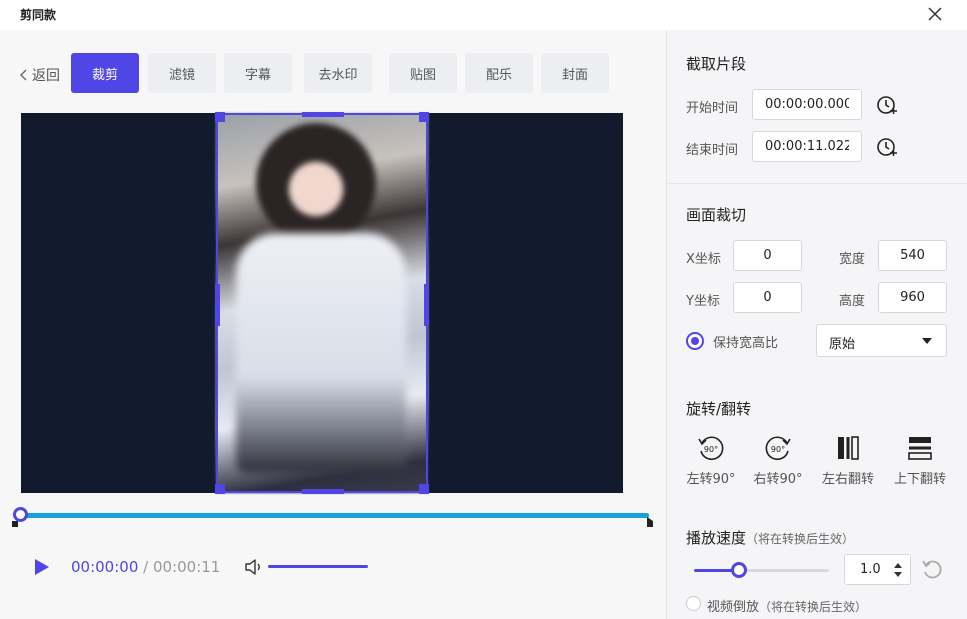 The height and width of the screenshot is (619, 967). What do you see at coordinates (105, 567) in the screenshot?
I see `current-time: 00:00:00` at bounding box center [105, 567].